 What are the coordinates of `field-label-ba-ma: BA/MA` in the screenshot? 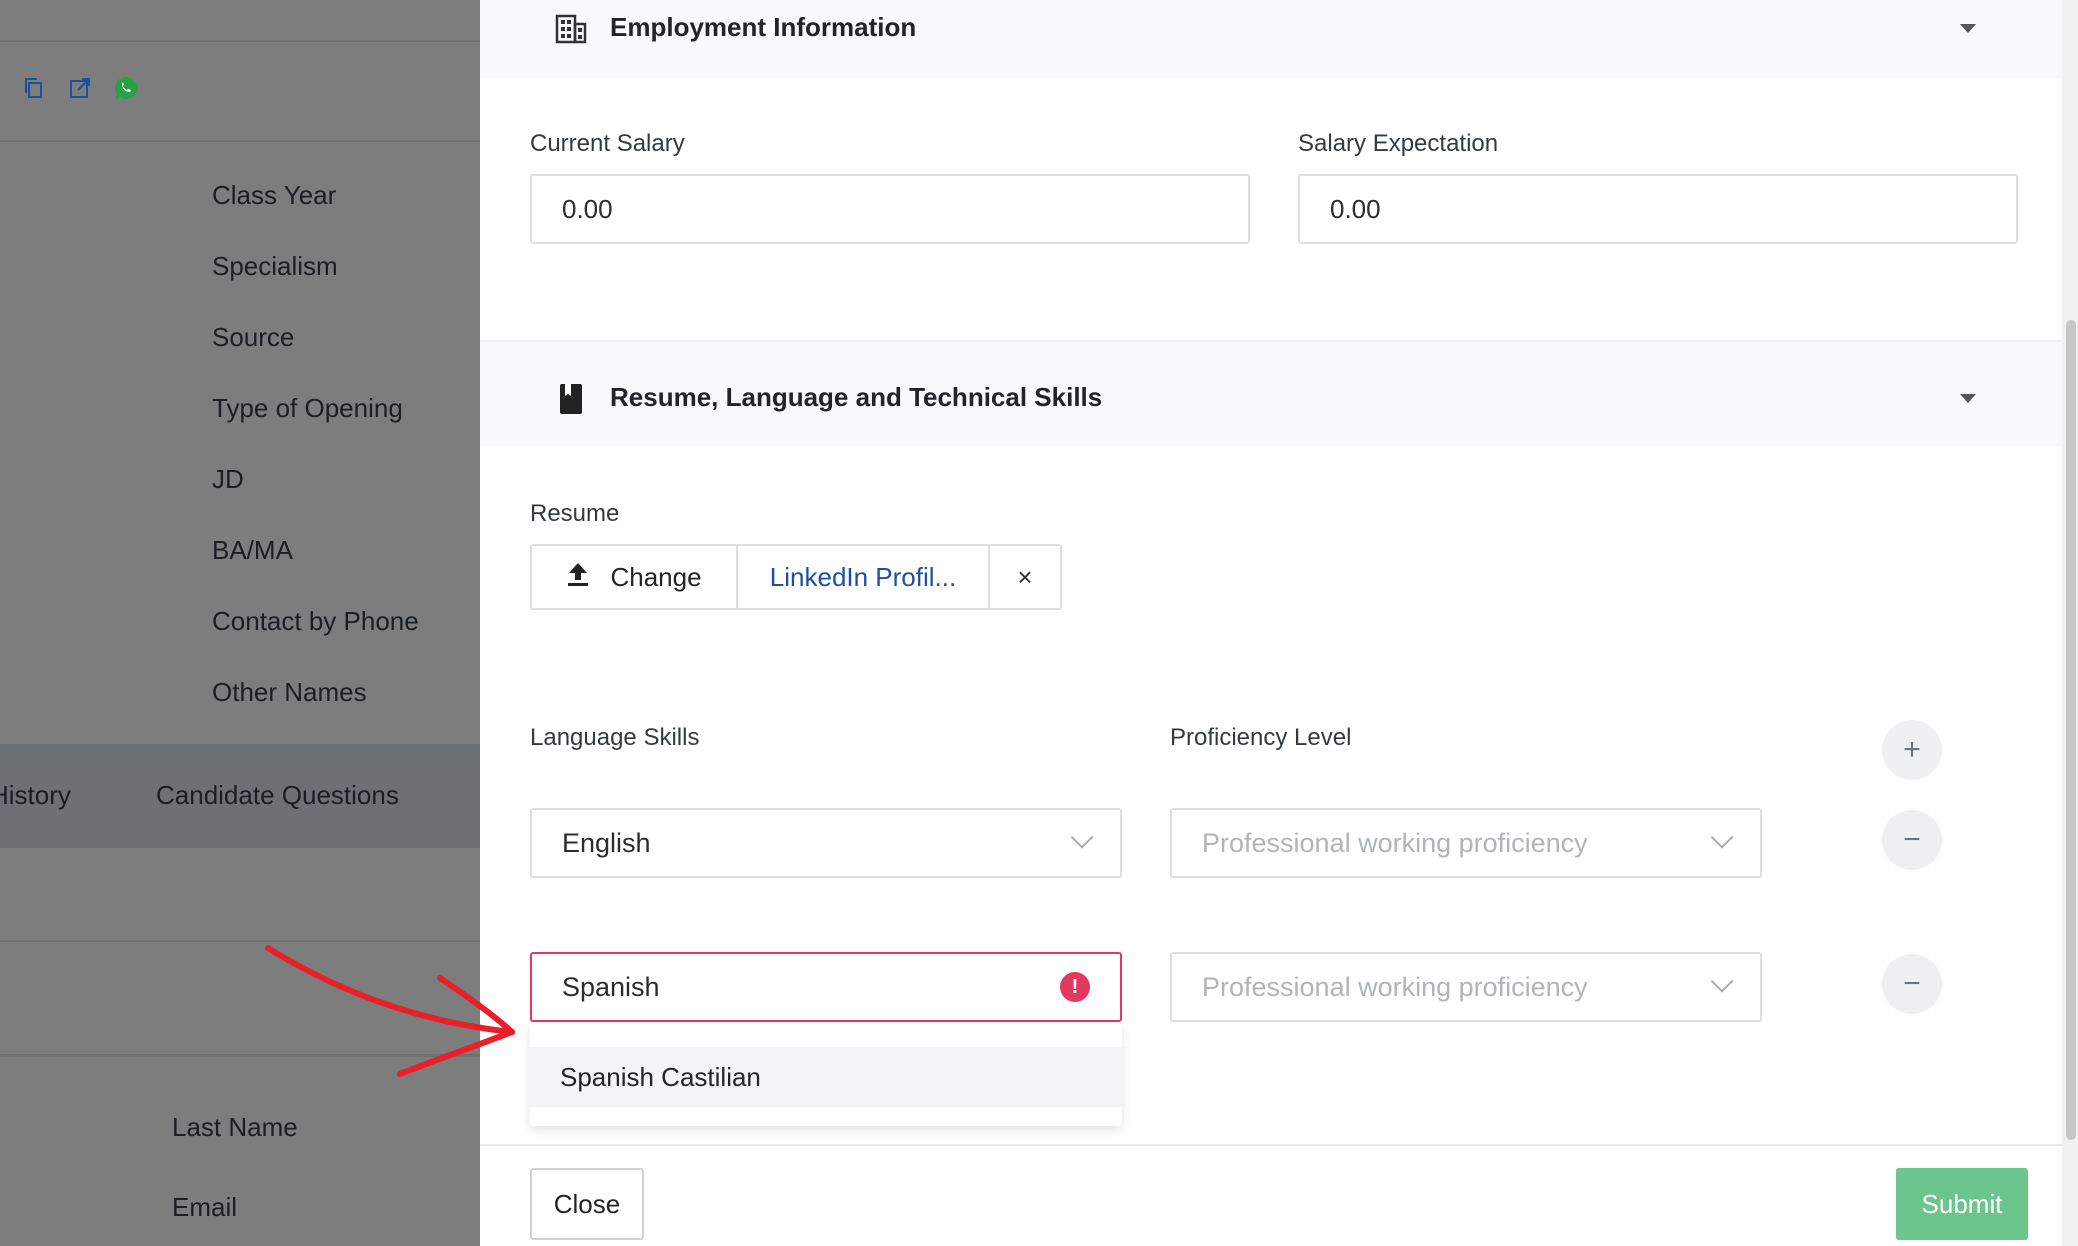 It's located at (252, 550).